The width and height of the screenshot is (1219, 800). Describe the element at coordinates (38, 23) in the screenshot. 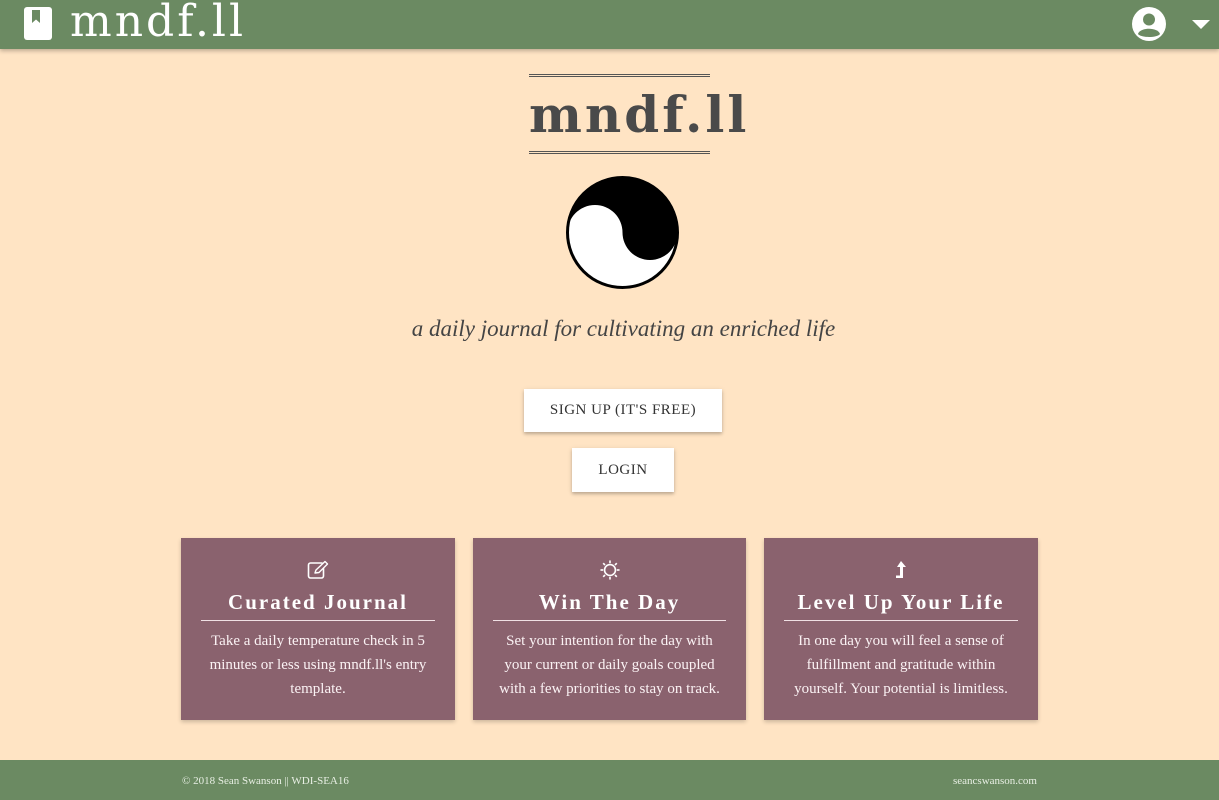

I see `book-icon` at that location.